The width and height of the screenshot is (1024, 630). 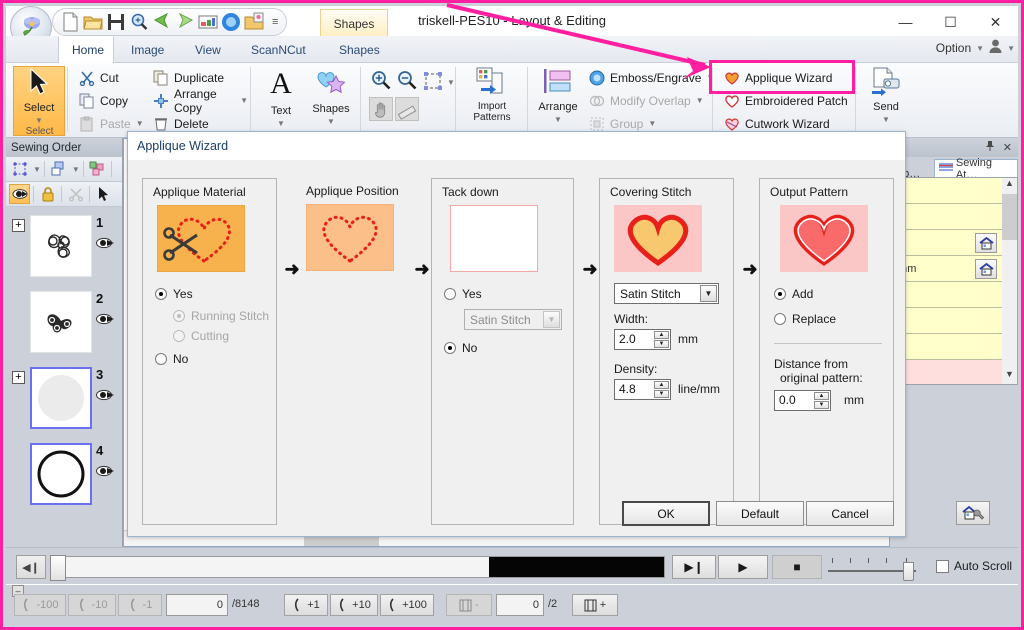 What do you see at coordinates (520, 605) in the screenshot?
I see `color-number-field: 0` at bounding box center [520, 605].